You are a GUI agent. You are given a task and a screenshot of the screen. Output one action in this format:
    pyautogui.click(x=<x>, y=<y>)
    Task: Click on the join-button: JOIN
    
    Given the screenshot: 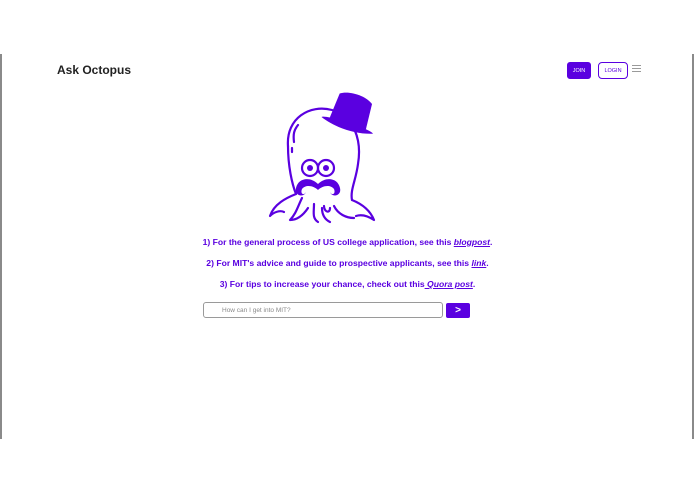 What is the action you would take?
    pyautogui.click(x=579, y=70)
    